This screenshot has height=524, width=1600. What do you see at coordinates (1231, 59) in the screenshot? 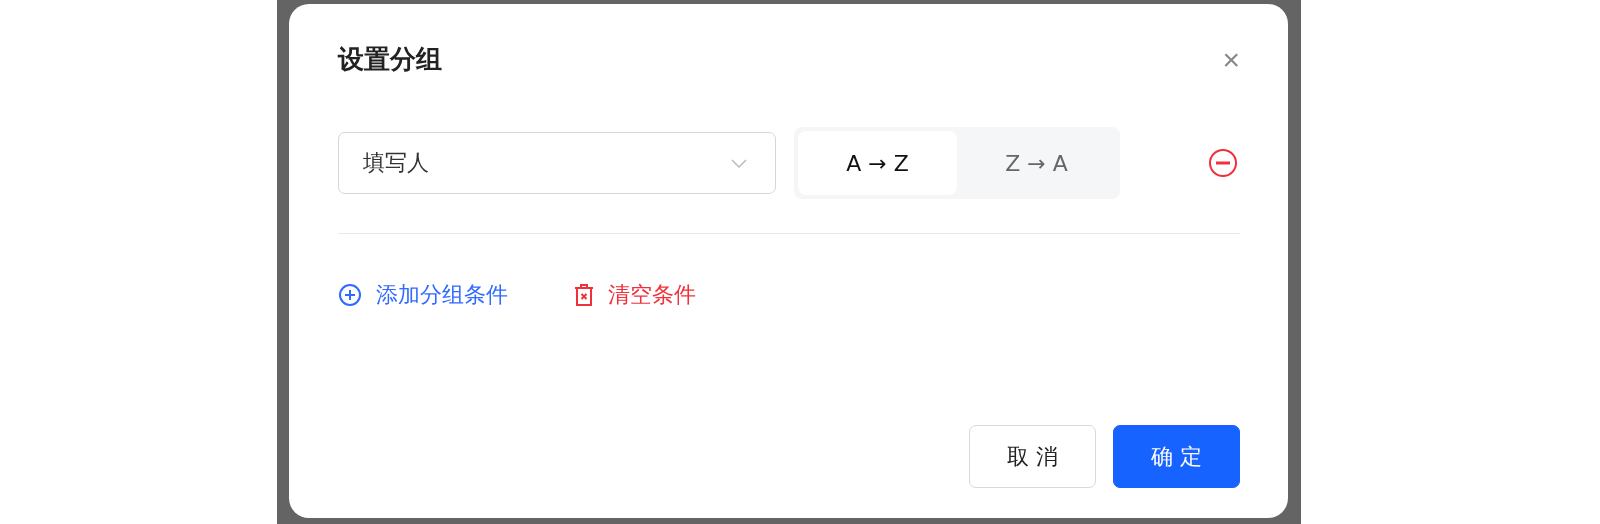
I see `close-button: ×` at bounding box center [1231, 59].